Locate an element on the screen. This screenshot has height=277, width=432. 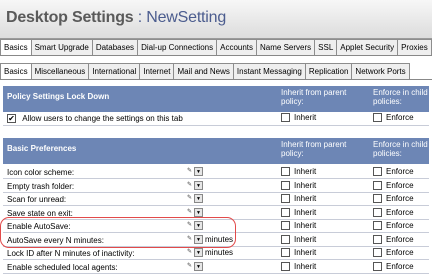
preference-label: Scan for unread: is located at coordinates (37, 199).